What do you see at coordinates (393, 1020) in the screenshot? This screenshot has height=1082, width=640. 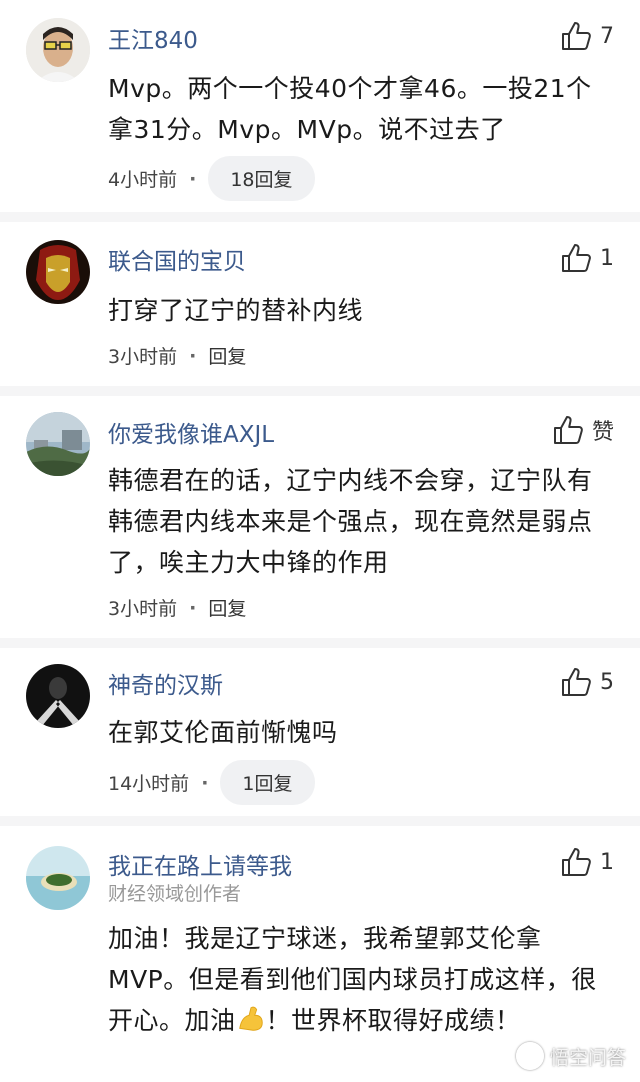 I see `comment-text-part: ！世界杯取得好成绩！` at bounding box center [393, 1020].